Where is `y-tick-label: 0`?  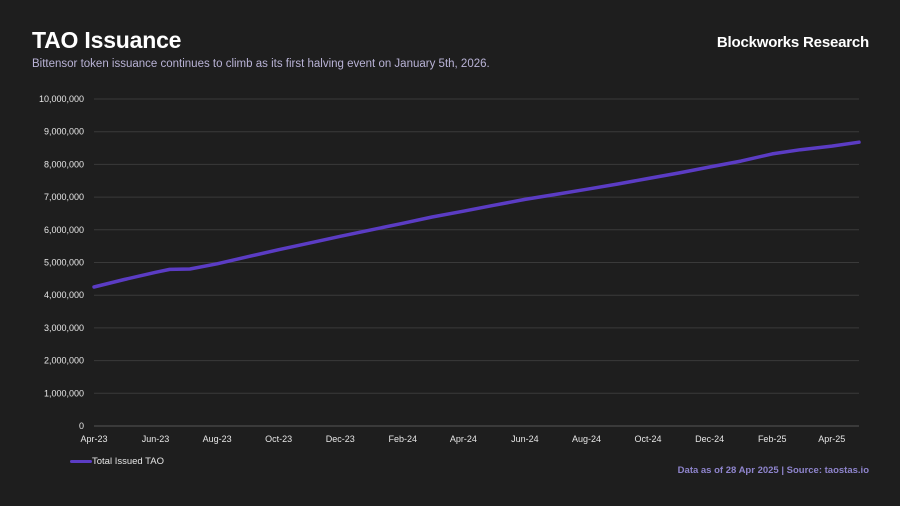
y-tick-label: 0 is located at coordinates (81, 426).